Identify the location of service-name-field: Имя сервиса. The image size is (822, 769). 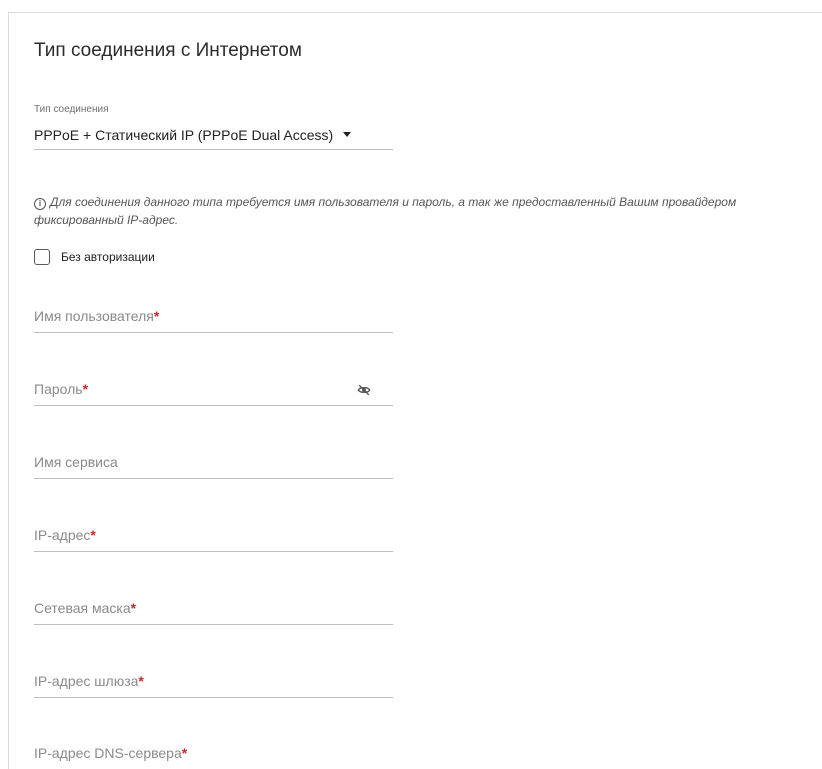
(213, 463).